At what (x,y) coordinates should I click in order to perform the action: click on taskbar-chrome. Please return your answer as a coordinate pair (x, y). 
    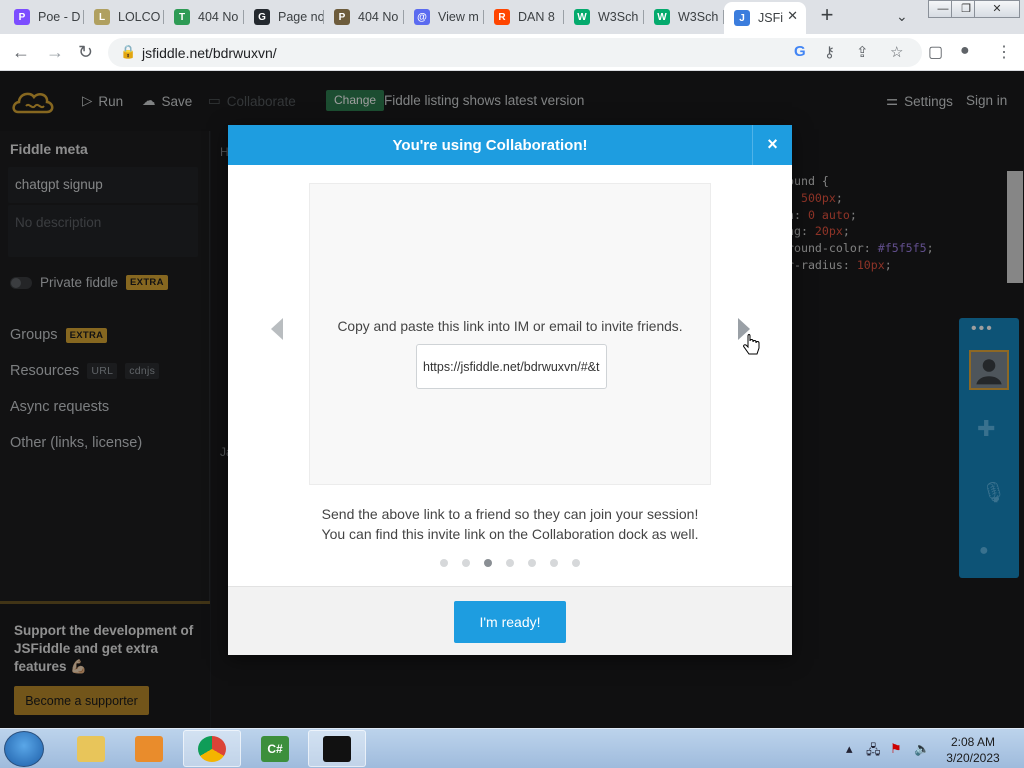
    Looking at the image, I should click on (212, 748).